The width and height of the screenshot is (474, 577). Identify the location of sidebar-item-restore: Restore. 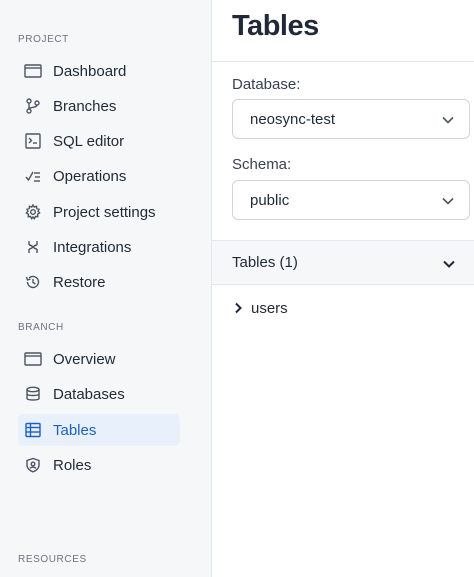
(99, 282).